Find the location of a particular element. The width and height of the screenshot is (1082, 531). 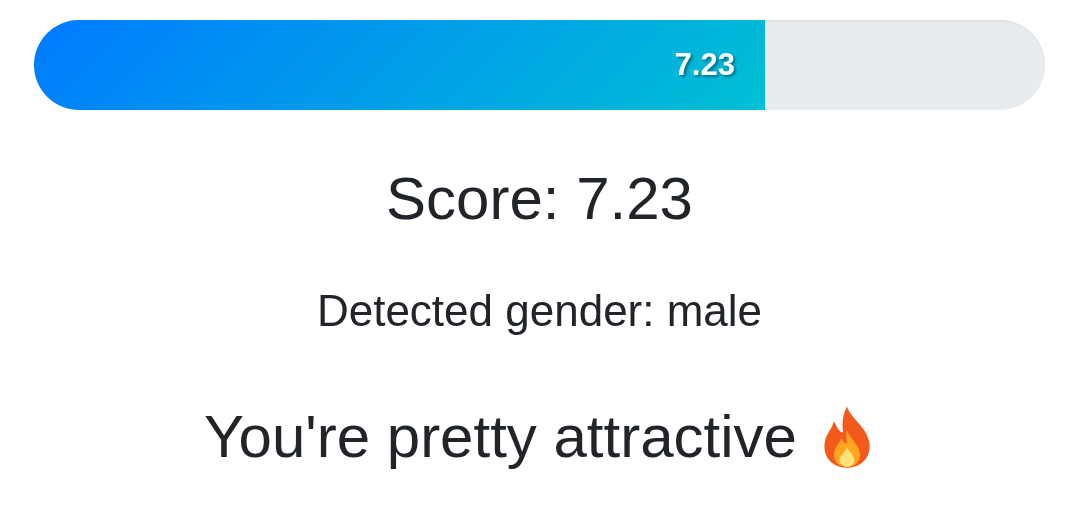

verdict-text: You're pretty attractive is located at coordinates (500, 437).